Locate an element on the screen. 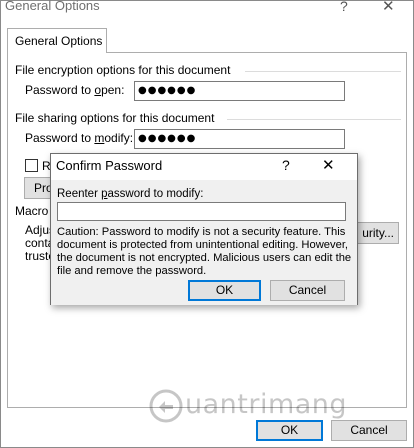  label-text: assword to modify: is located at coordinates (155, 194).